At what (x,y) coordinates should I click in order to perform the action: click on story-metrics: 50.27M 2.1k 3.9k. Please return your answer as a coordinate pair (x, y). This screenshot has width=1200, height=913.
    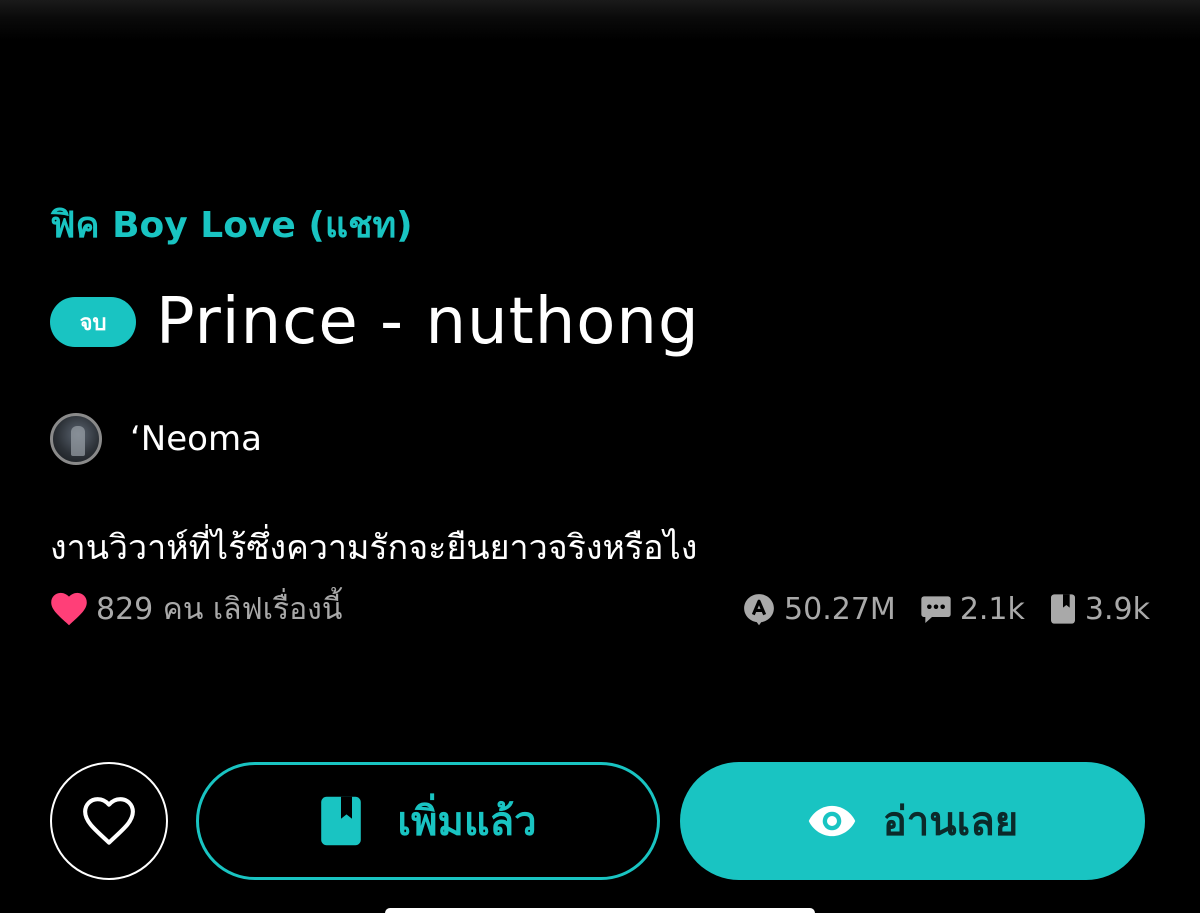
    Looking at the image, I should click on (946, 609).